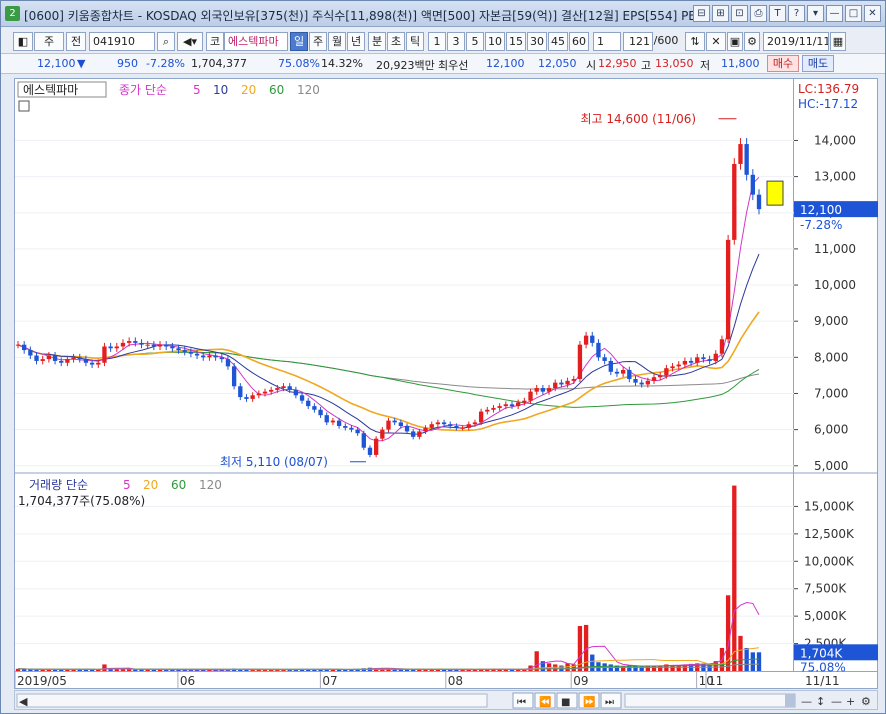 The width and height of the screenshot is (886, 714). What do you see at coordinates (377, 41) in the screenshot?
I see `period-minute: 분` at bounding box center [377, 41].